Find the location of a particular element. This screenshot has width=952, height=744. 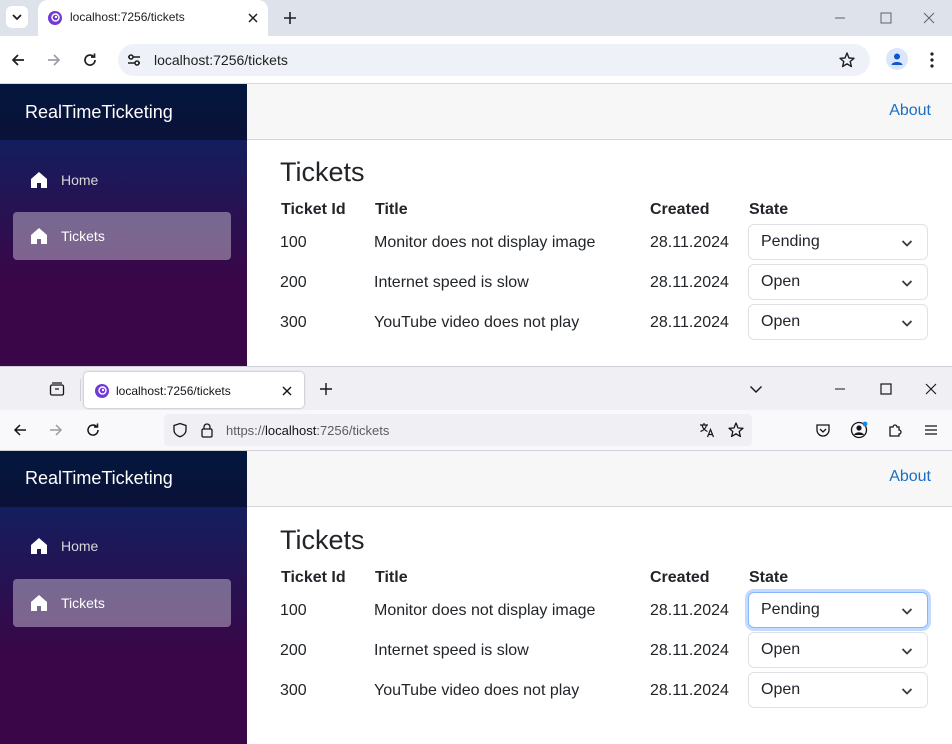

person-icon is located at coordinates (897, 59).